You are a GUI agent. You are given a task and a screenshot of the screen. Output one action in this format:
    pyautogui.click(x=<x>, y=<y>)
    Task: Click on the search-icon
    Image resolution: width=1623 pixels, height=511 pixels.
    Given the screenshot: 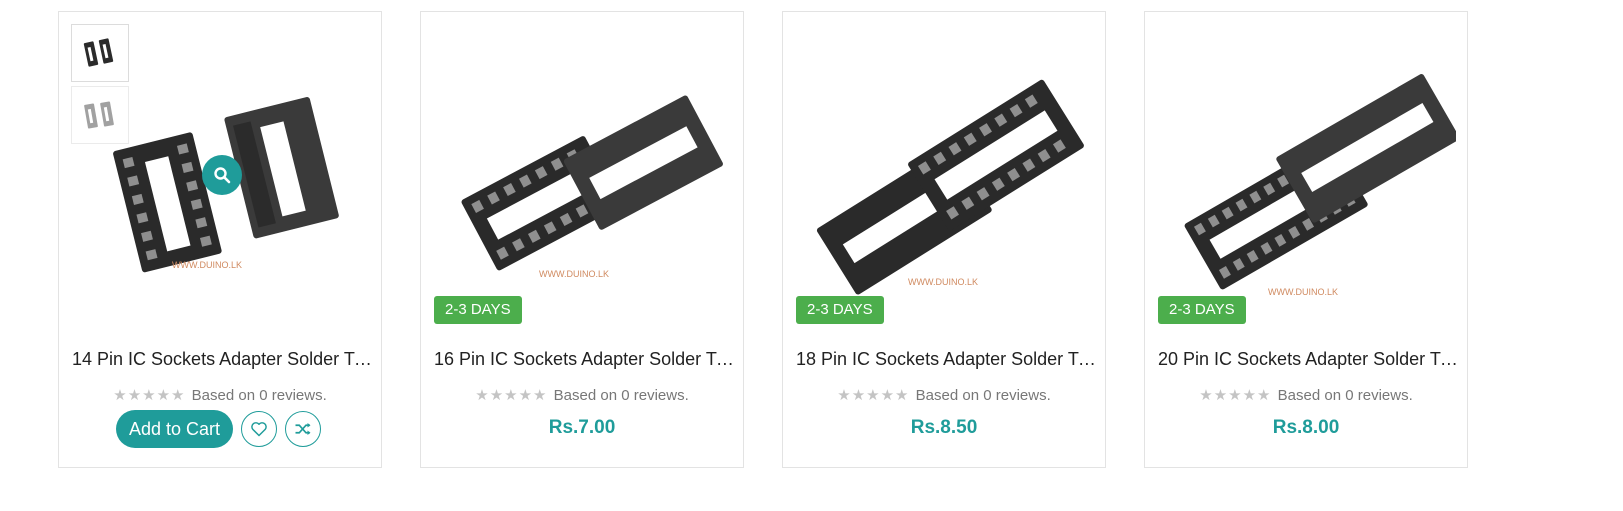 What is the action you would take?
    pyautogui.click(x=222, y=175)
    